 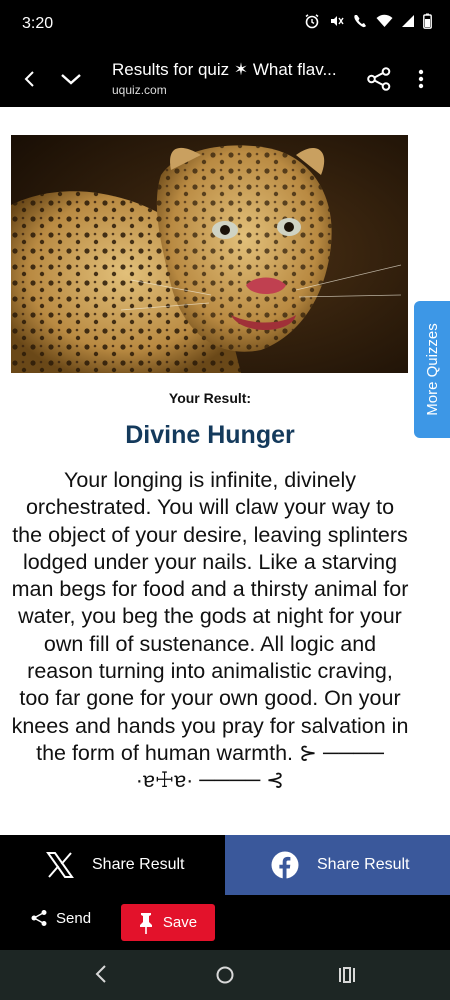 What do you see at coordinates (74, 918) in the screenshot?
I see `send-label: Send` at bounding box center [74, 918].